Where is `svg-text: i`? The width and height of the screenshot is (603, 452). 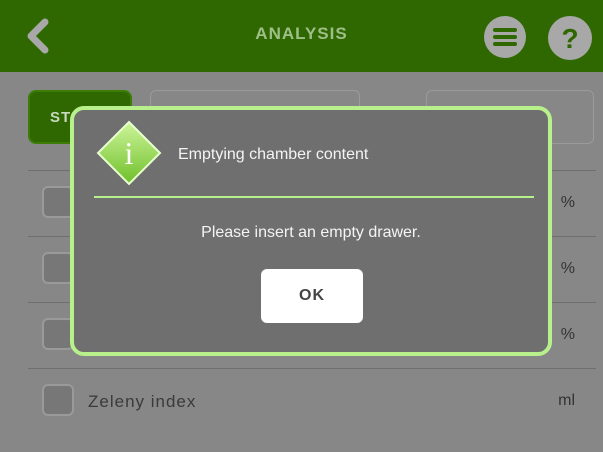 svg-text: i is located at coordinates (129, 153).